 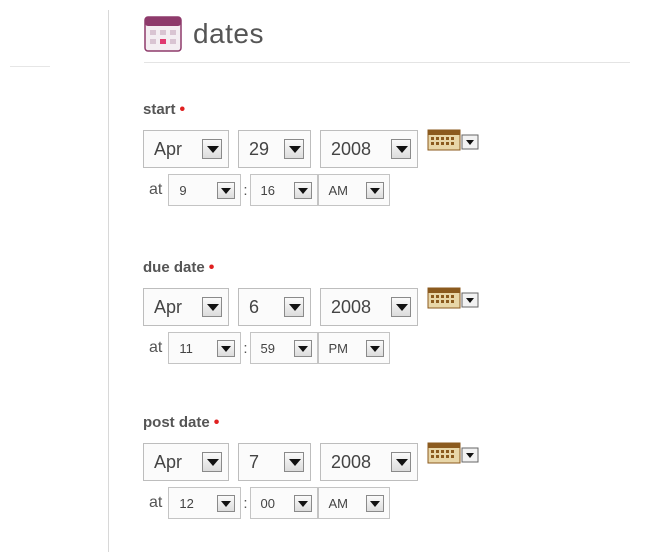 What do you see at coordinates (283, 503) in the screenshot?
I see `post-minute-select: 00` at bounding box center [283, 503].